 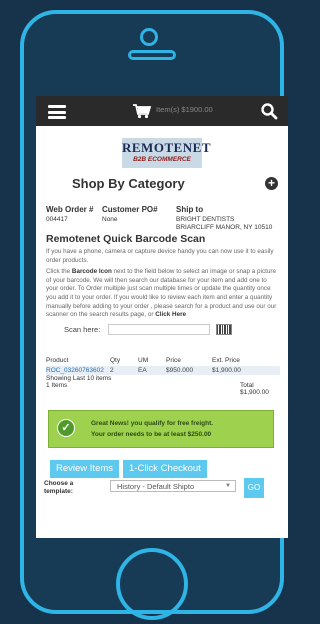 What do you see at coordinates (126, 239) in the screenshot?
I see `quick-scan-title: Remotenet Quick Barcode Scan` at bounding box center [126, 239].